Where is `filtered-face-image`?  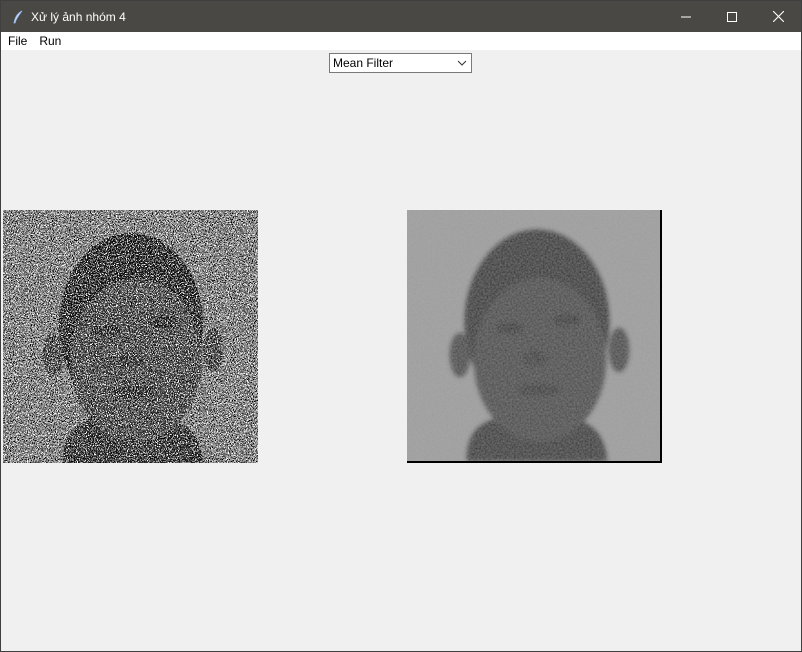 filtered-face-image is located at coordinates (534, 336).